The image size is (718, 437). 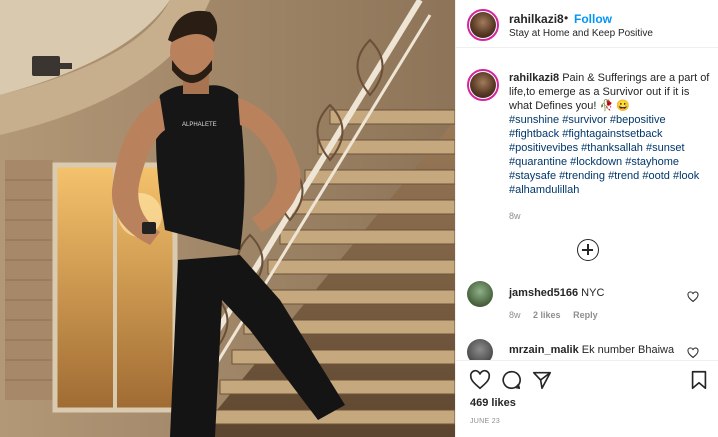 What do you see at coordinates (699, 380) in the screenshot?
I see `bookmark-icon` at bounding box center [699, 380].